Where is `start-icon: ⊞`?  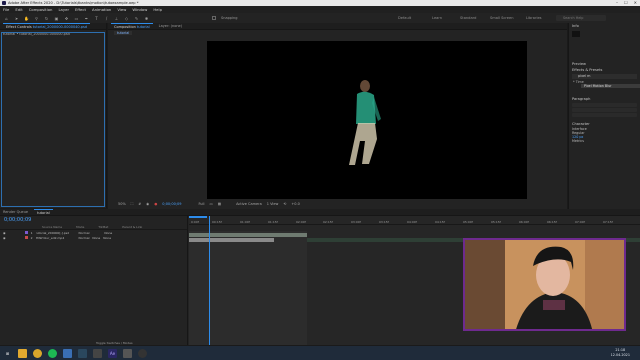
start-icon: ⊞ is located at coordinates (7, 353).